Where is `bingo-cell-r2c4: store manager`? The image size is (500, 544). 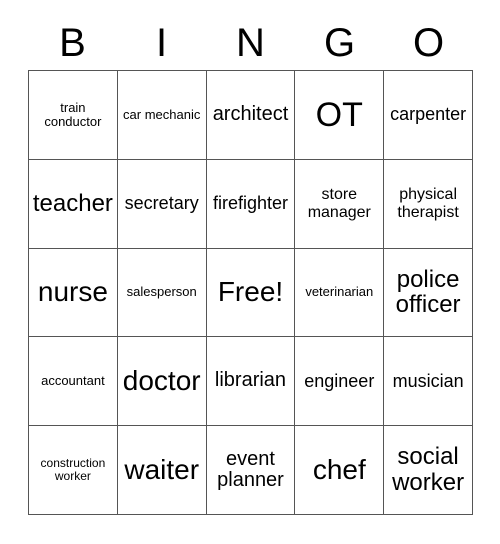
bingo-cell-r2c4: store manager is located at coordinates (340, 204).